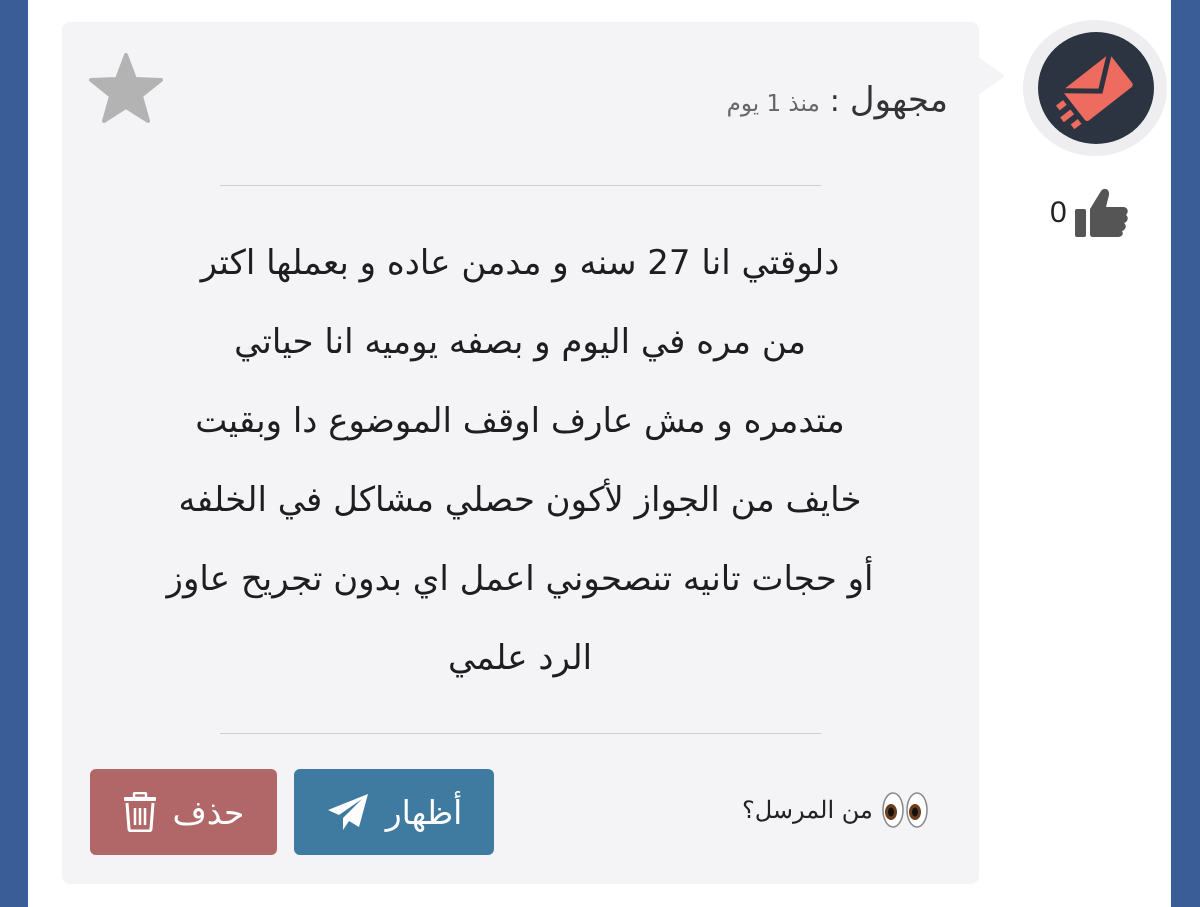 This screenshot has width=1200, height=907. Describe the element at coordinates (1058, 212) in the screenshot. I see `like-count: 0` at that location.